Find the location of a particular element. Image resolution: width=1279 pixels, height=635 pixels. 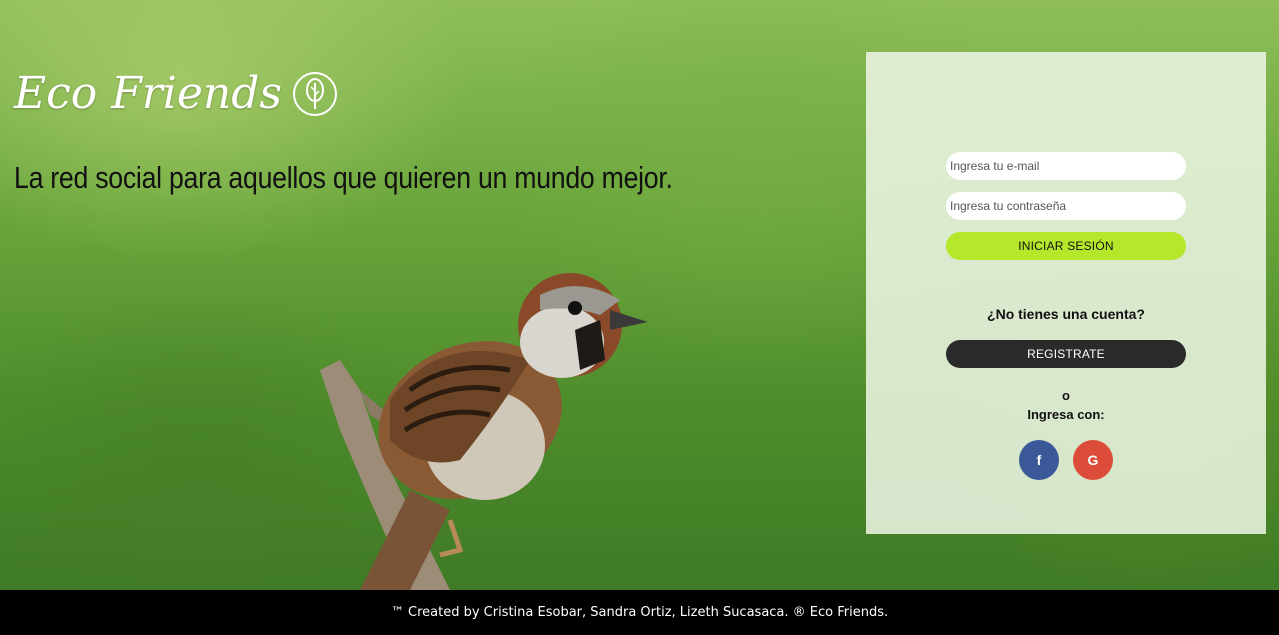

facebook-login-button: f is located at coordinates (1039, 460).